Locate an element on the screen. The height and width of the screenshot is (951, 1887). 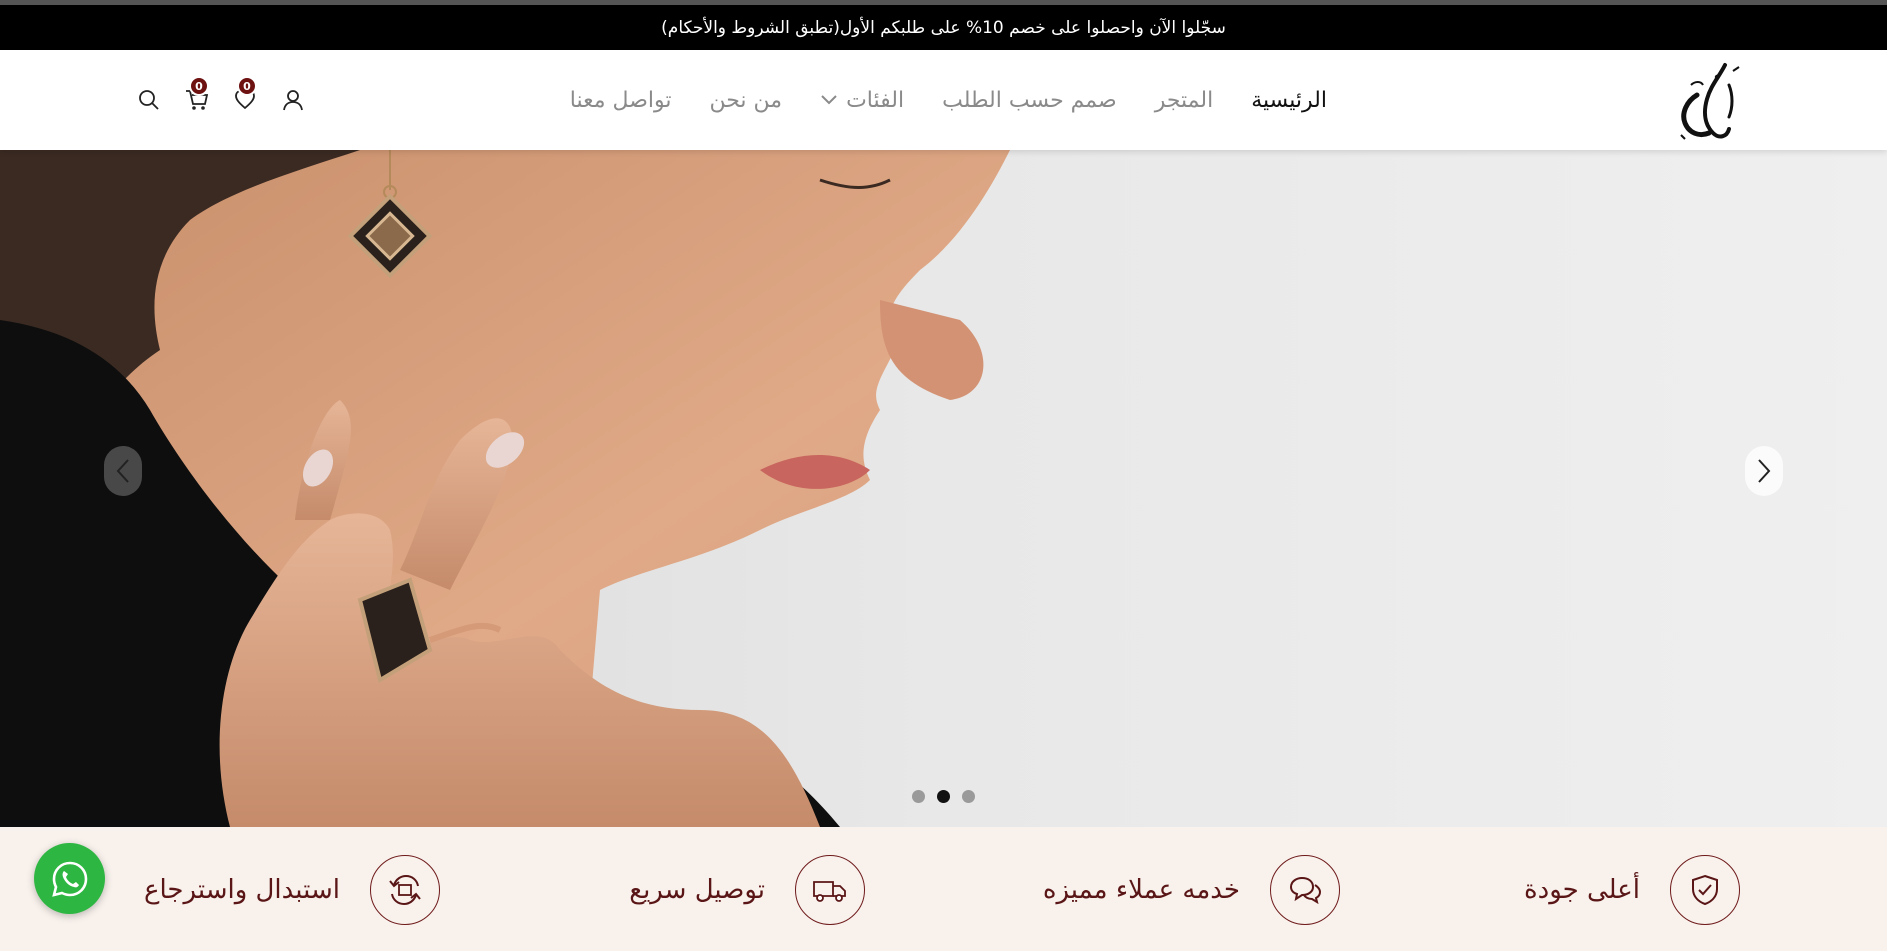
feature-service-icon-circle is located at coordinates (1305, 890).